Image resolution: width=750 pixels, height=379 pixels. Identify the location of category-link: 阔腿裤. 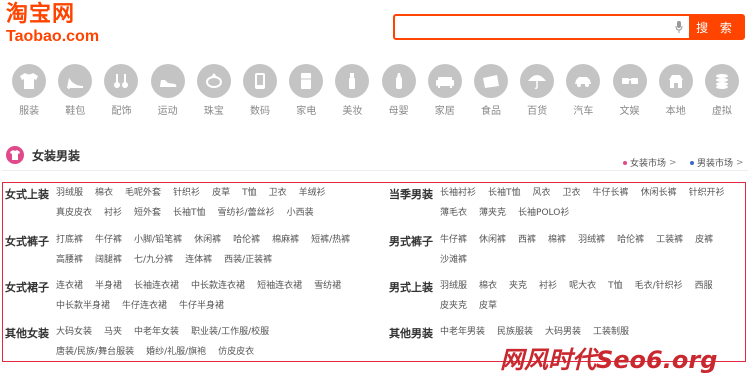
(108, 260).